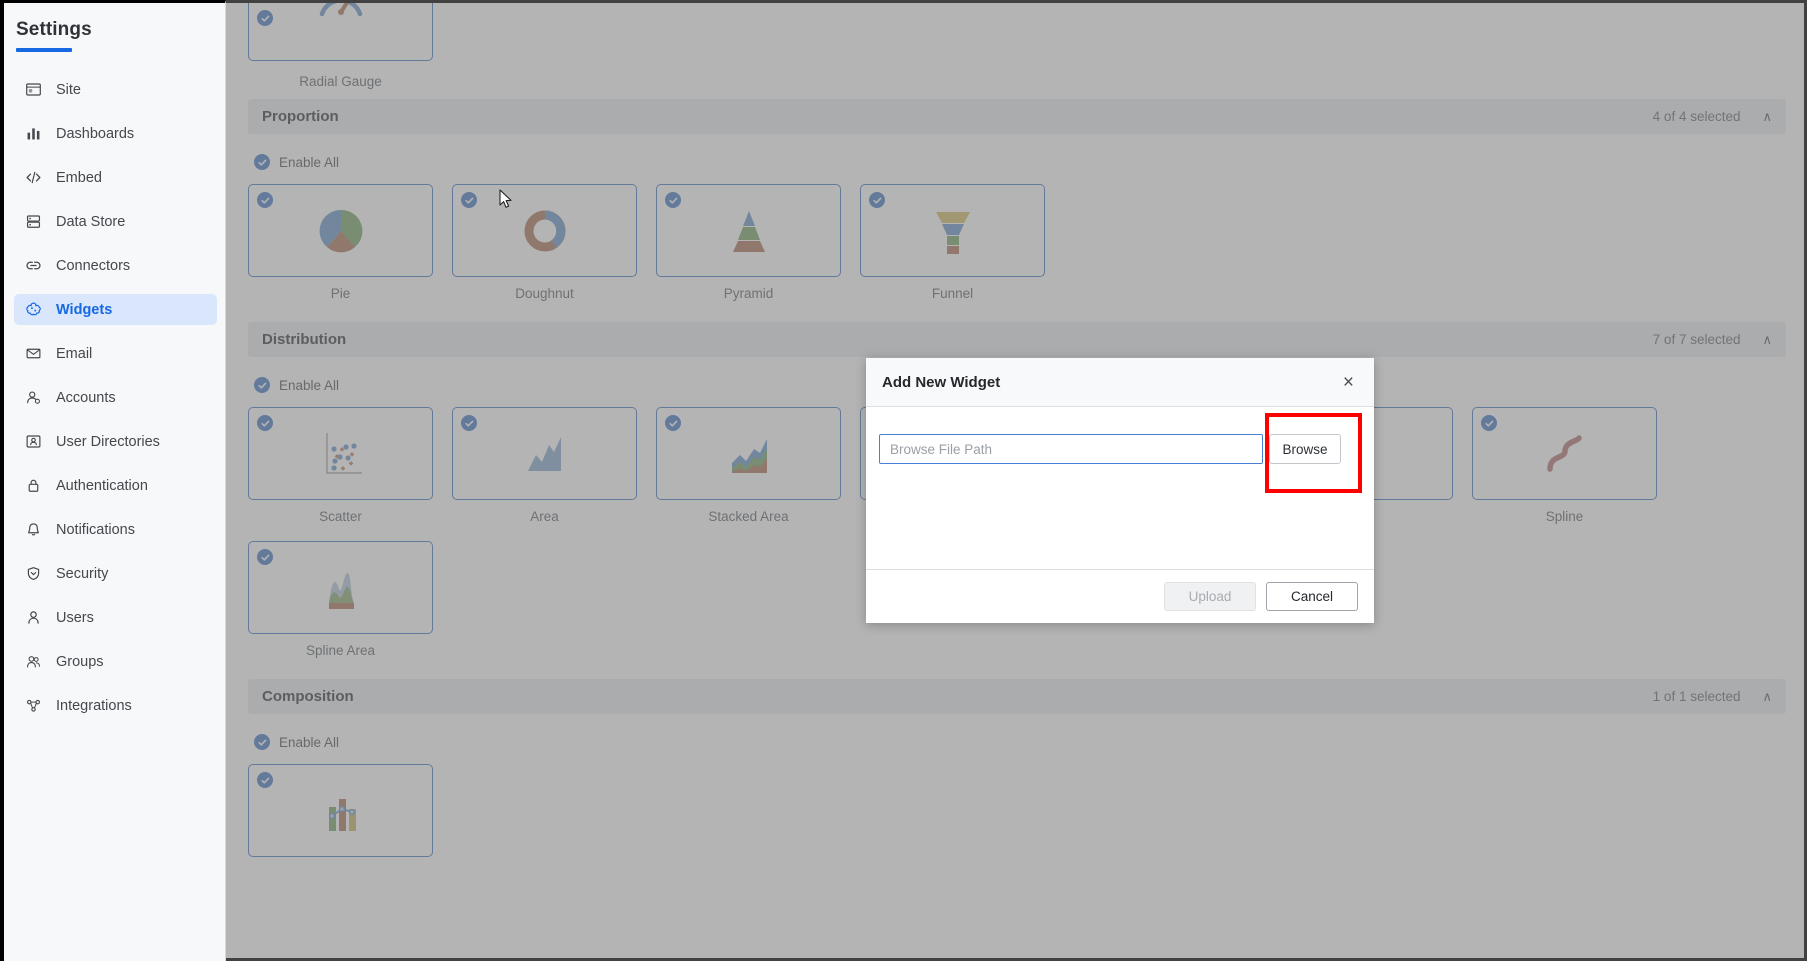  What do you see at coordinates (33, 310) in the screenshot?
I see `widgets-icon` at bounding box center [33, 310].